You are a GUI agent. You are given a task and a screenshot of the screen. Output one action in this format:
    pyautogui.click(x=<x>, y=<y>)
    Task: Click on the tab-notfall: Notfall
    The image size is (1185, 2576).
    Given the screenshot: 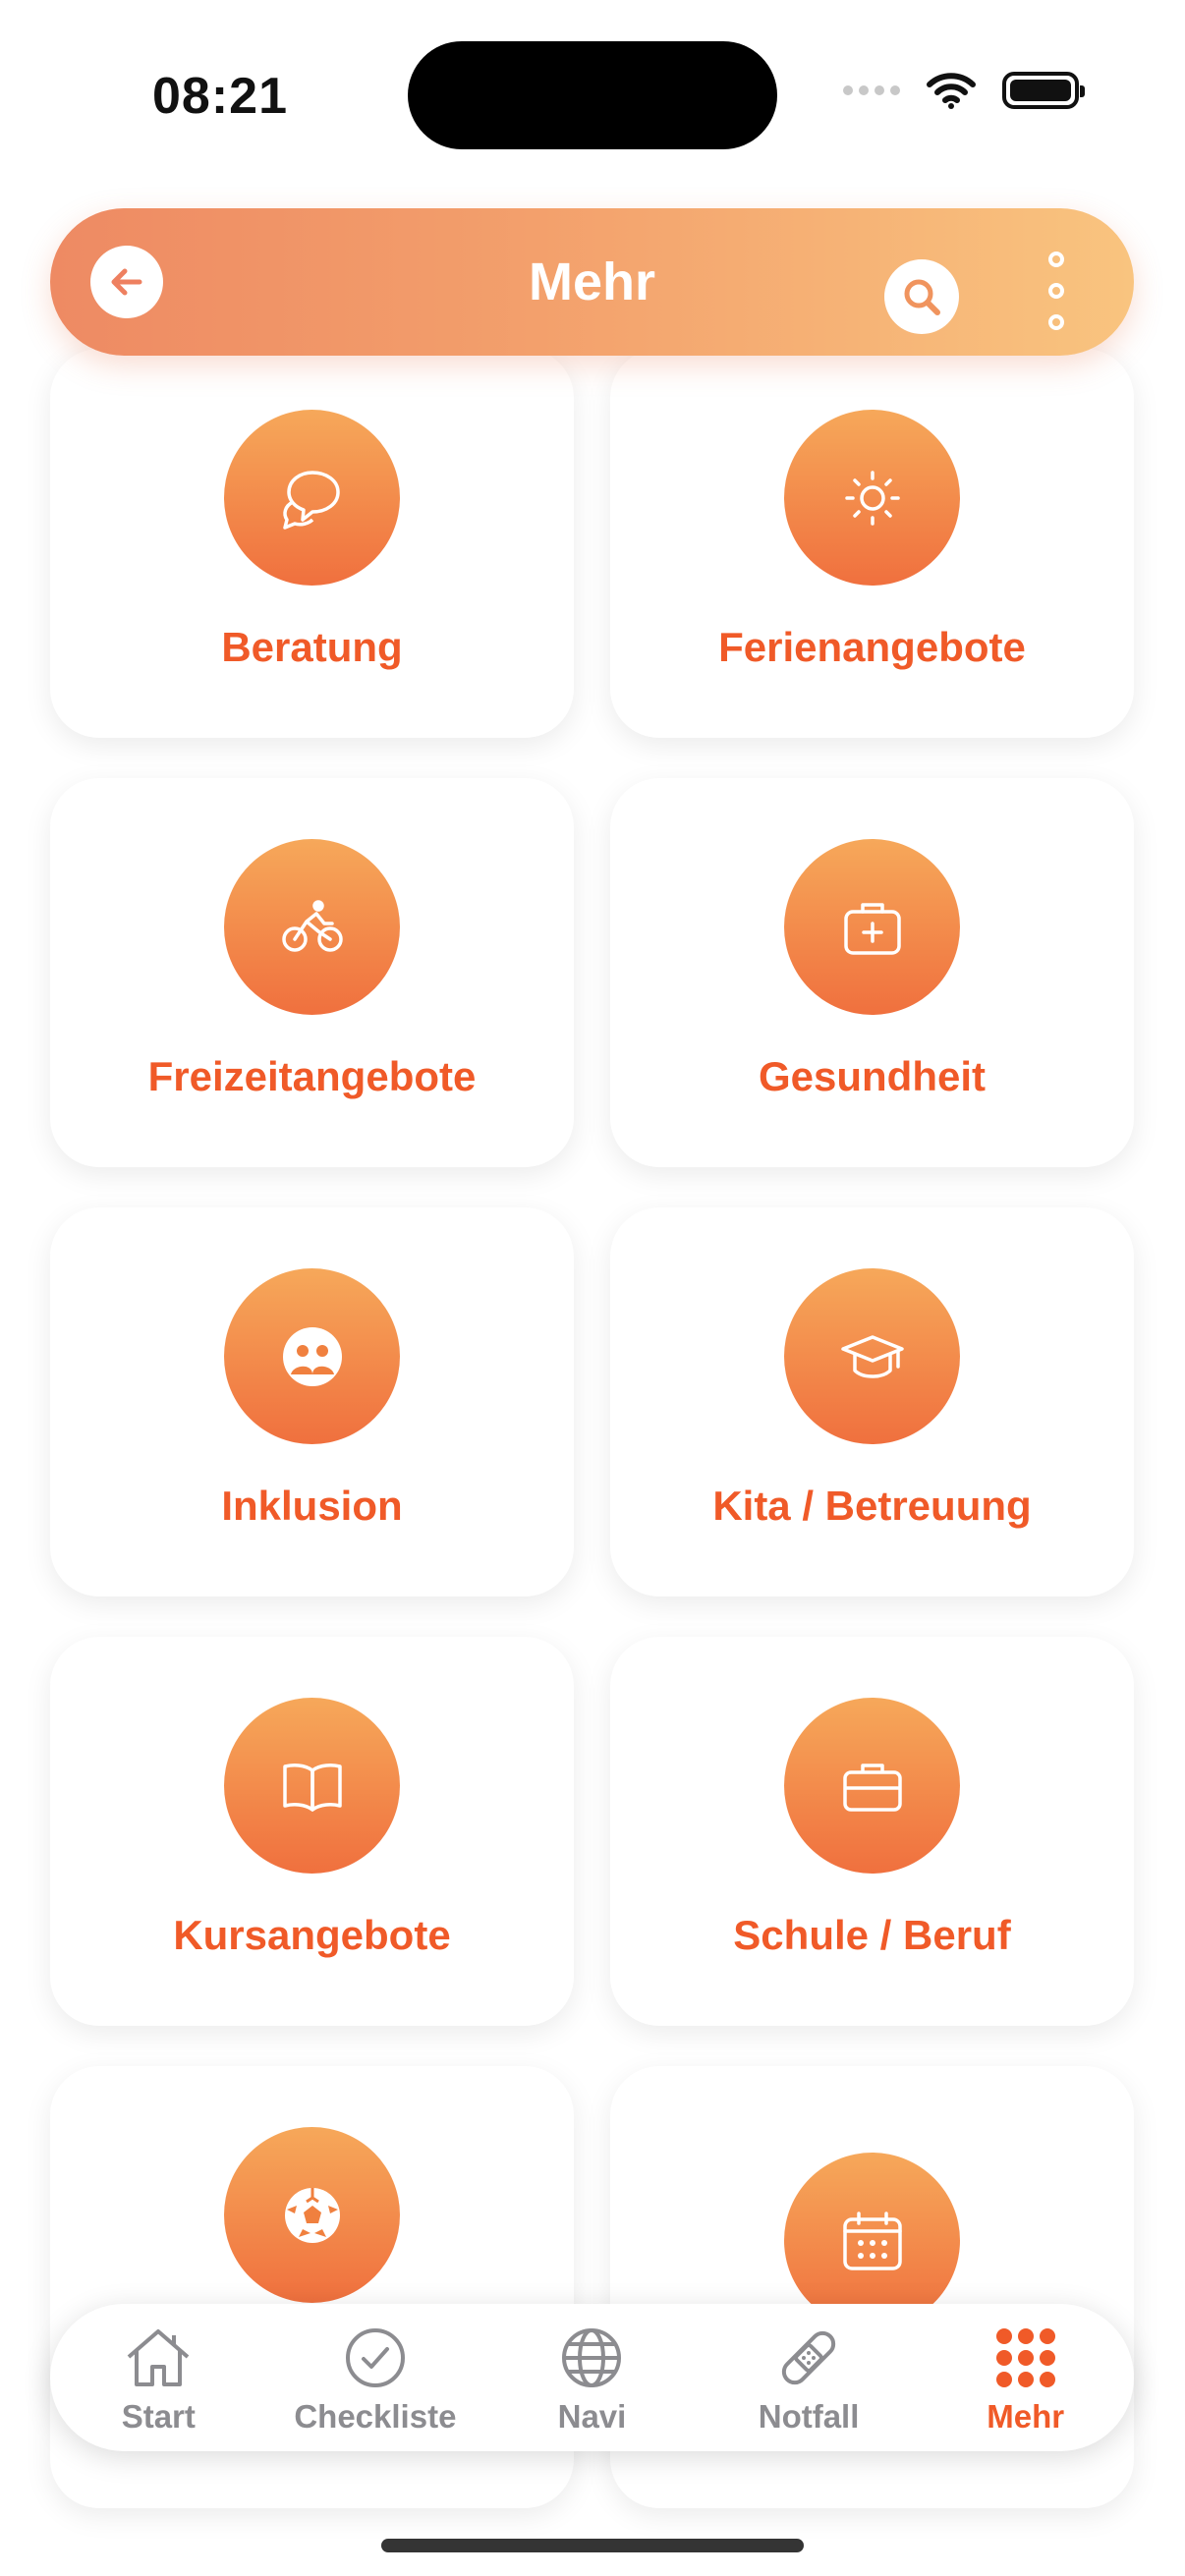 What is the action you would take?
    pyautogui.click(x=810, y=2377)
    